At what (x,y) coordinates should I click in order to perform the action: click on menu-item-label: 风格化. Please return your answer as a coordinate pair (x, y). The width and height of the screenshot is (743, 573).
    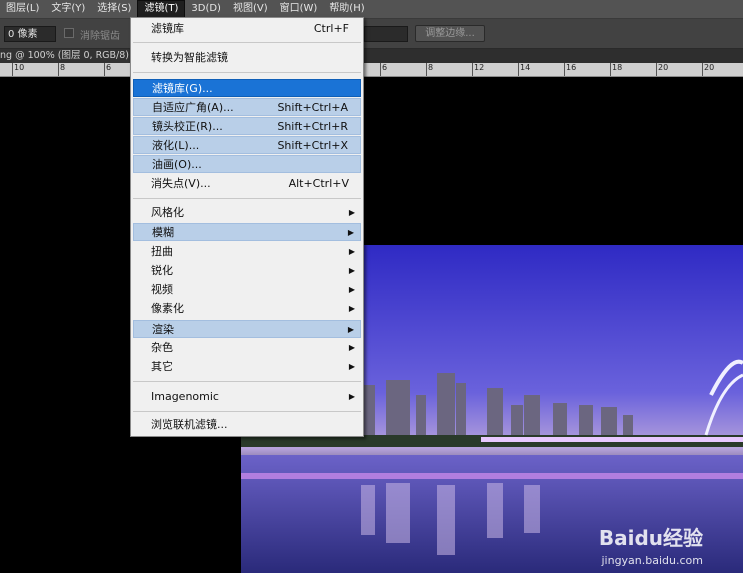
    Looking at the image, I should click on (167, 212).